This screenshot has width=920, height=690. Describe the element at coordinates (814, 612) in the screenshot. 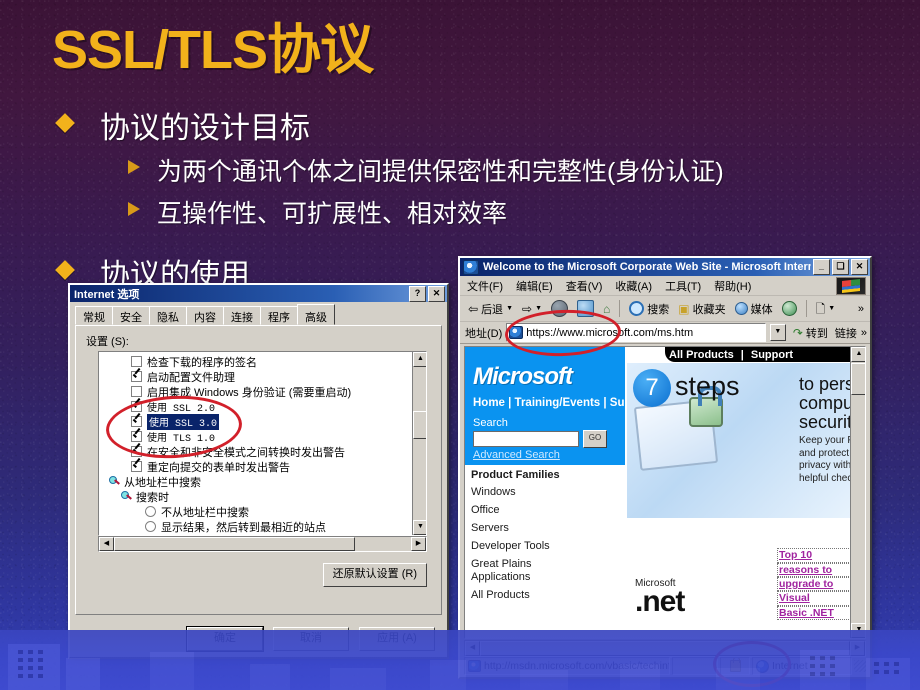

I see `promo-line-5: Basic .NET` at that location.